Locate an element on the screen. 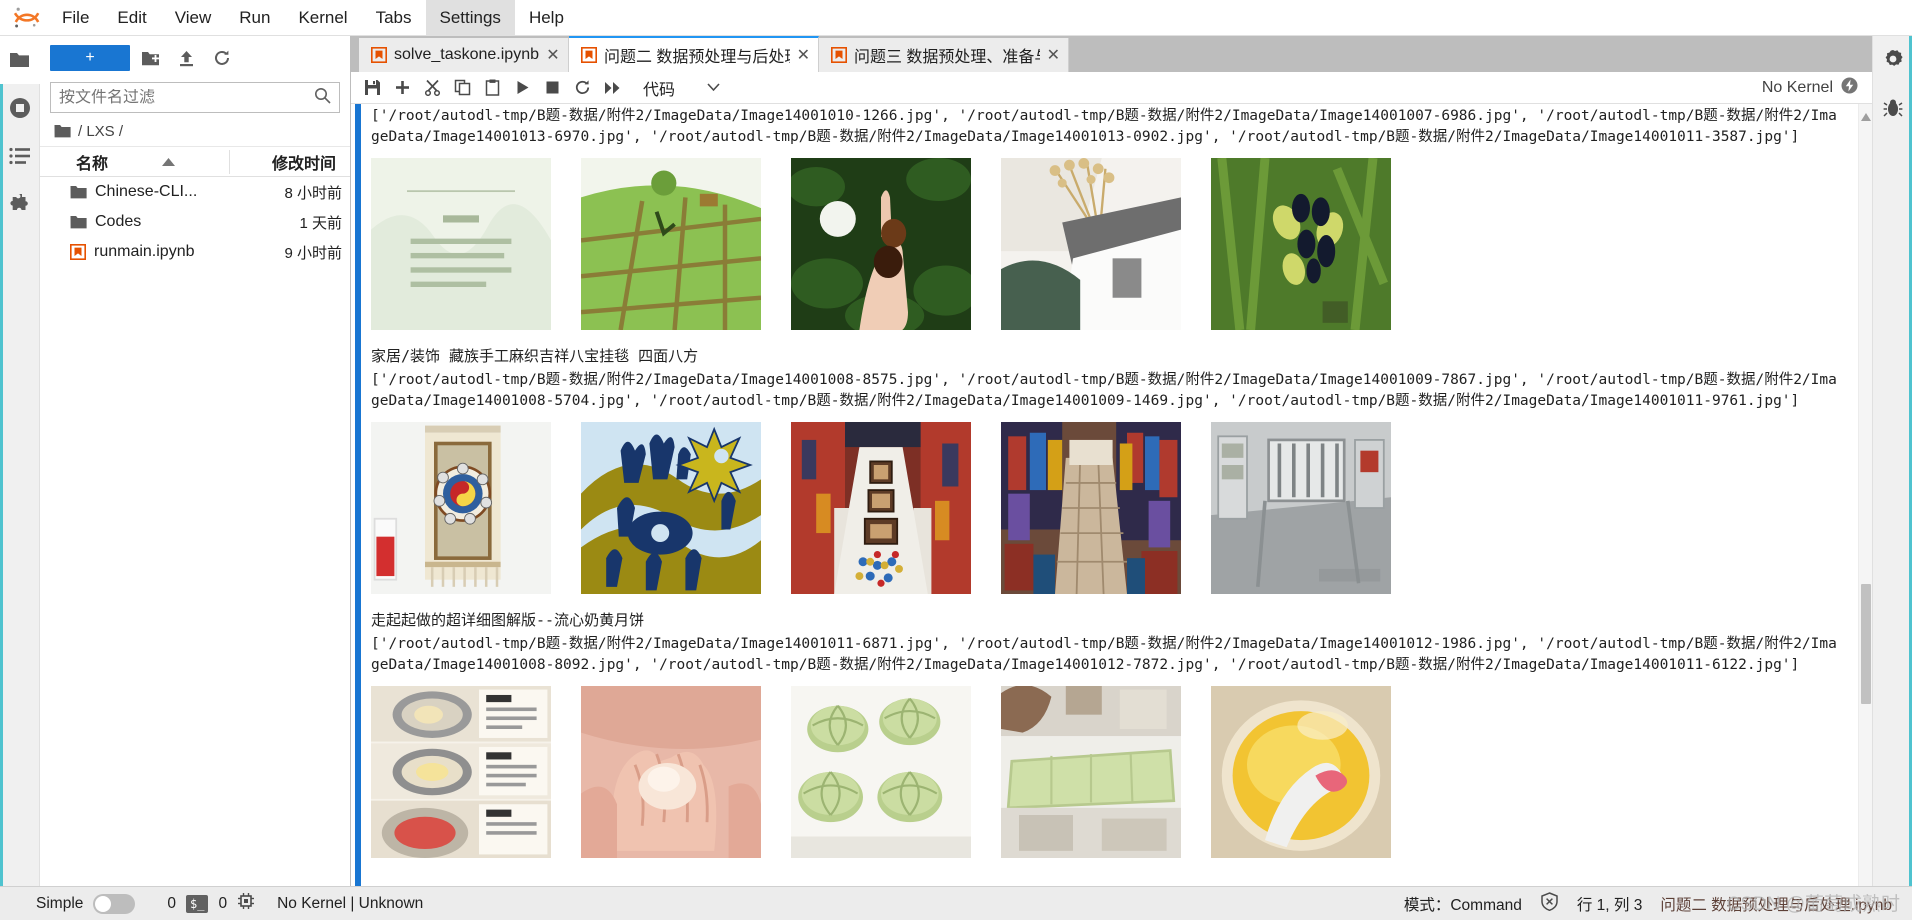  img-blue-yellow-batik is located at coordinates (671, 508).